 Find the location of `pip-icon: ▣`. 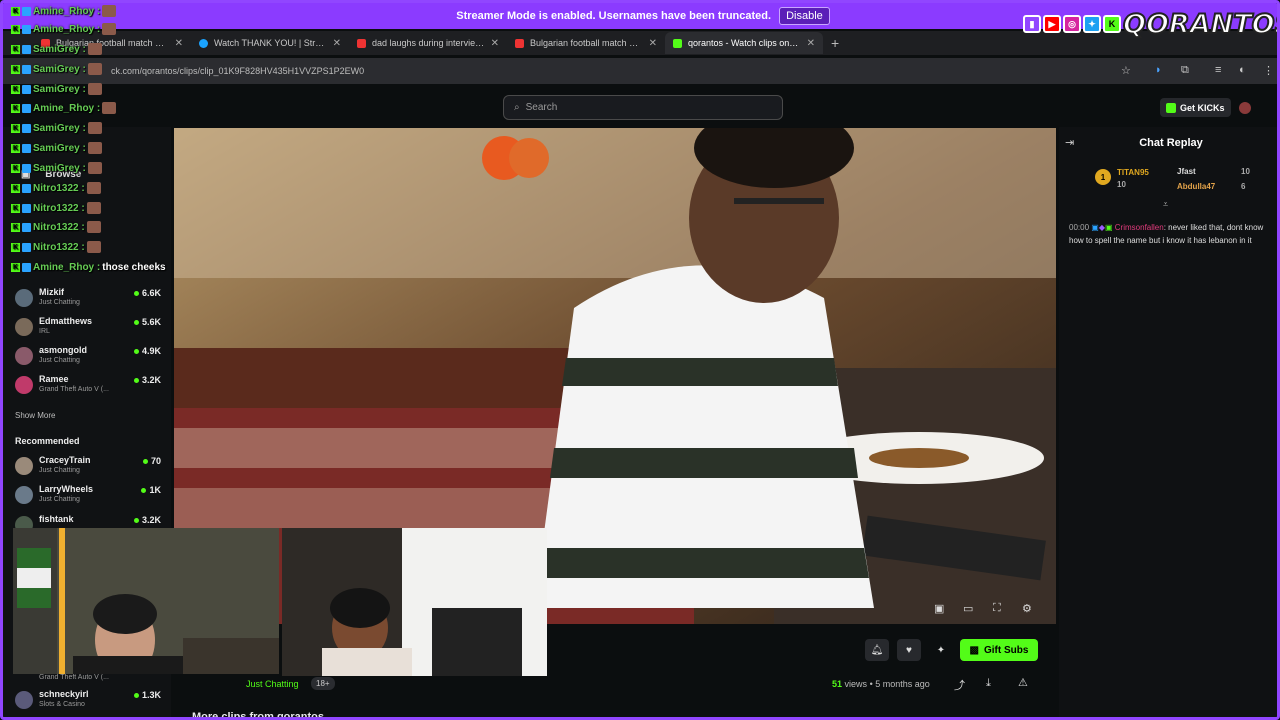

pip-icon: ▣ is located at coordinates (939, 608).